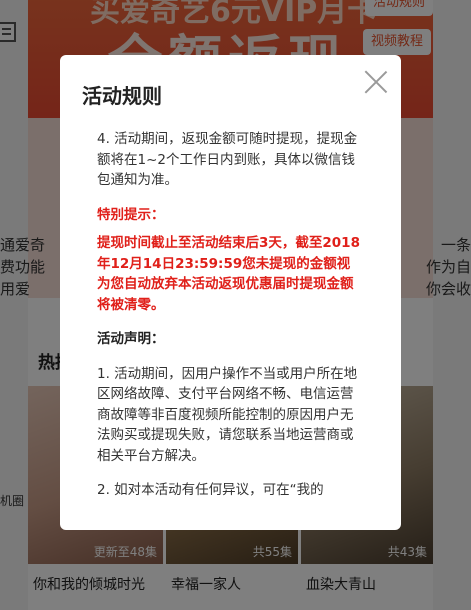 Image resolution: width=471 pixels, height=610 pixels. I want to click on close-icon, so click(376, 82).